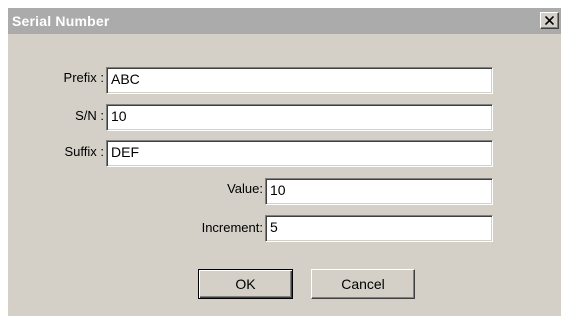  Describe the element at coordinates (299, 117) in the screenshot. I see `sn-input: 10` at that location.